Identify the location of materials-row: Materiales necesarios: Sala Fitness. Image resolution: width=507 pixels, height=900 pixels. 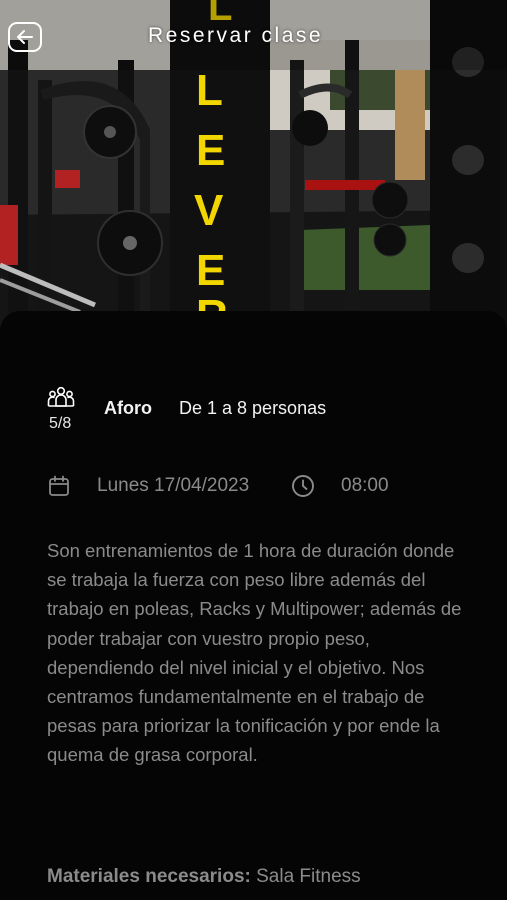
(204, 877).